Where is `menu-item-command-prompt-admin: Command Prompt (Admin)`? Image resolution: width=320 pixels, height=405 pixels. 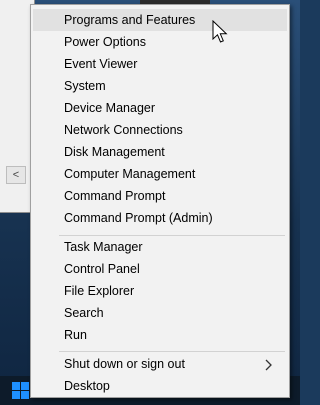
menu-item-command-prompt-admin: Command Prompt (Admin) is located at coordinates (160, 218).